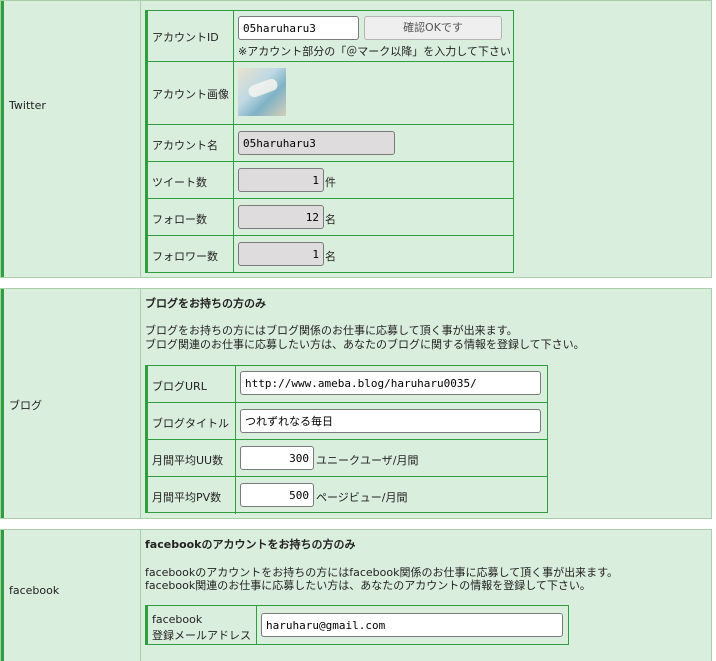 This screenshot has height=661, width=716. I want to click on facebook-section-label: facebook, so click(34, 590).